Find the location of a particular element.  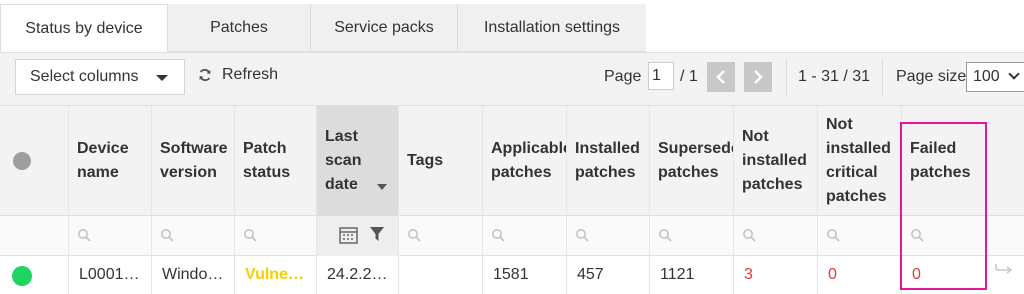

column-header-label: Software version is located at coordinates (194, 160).